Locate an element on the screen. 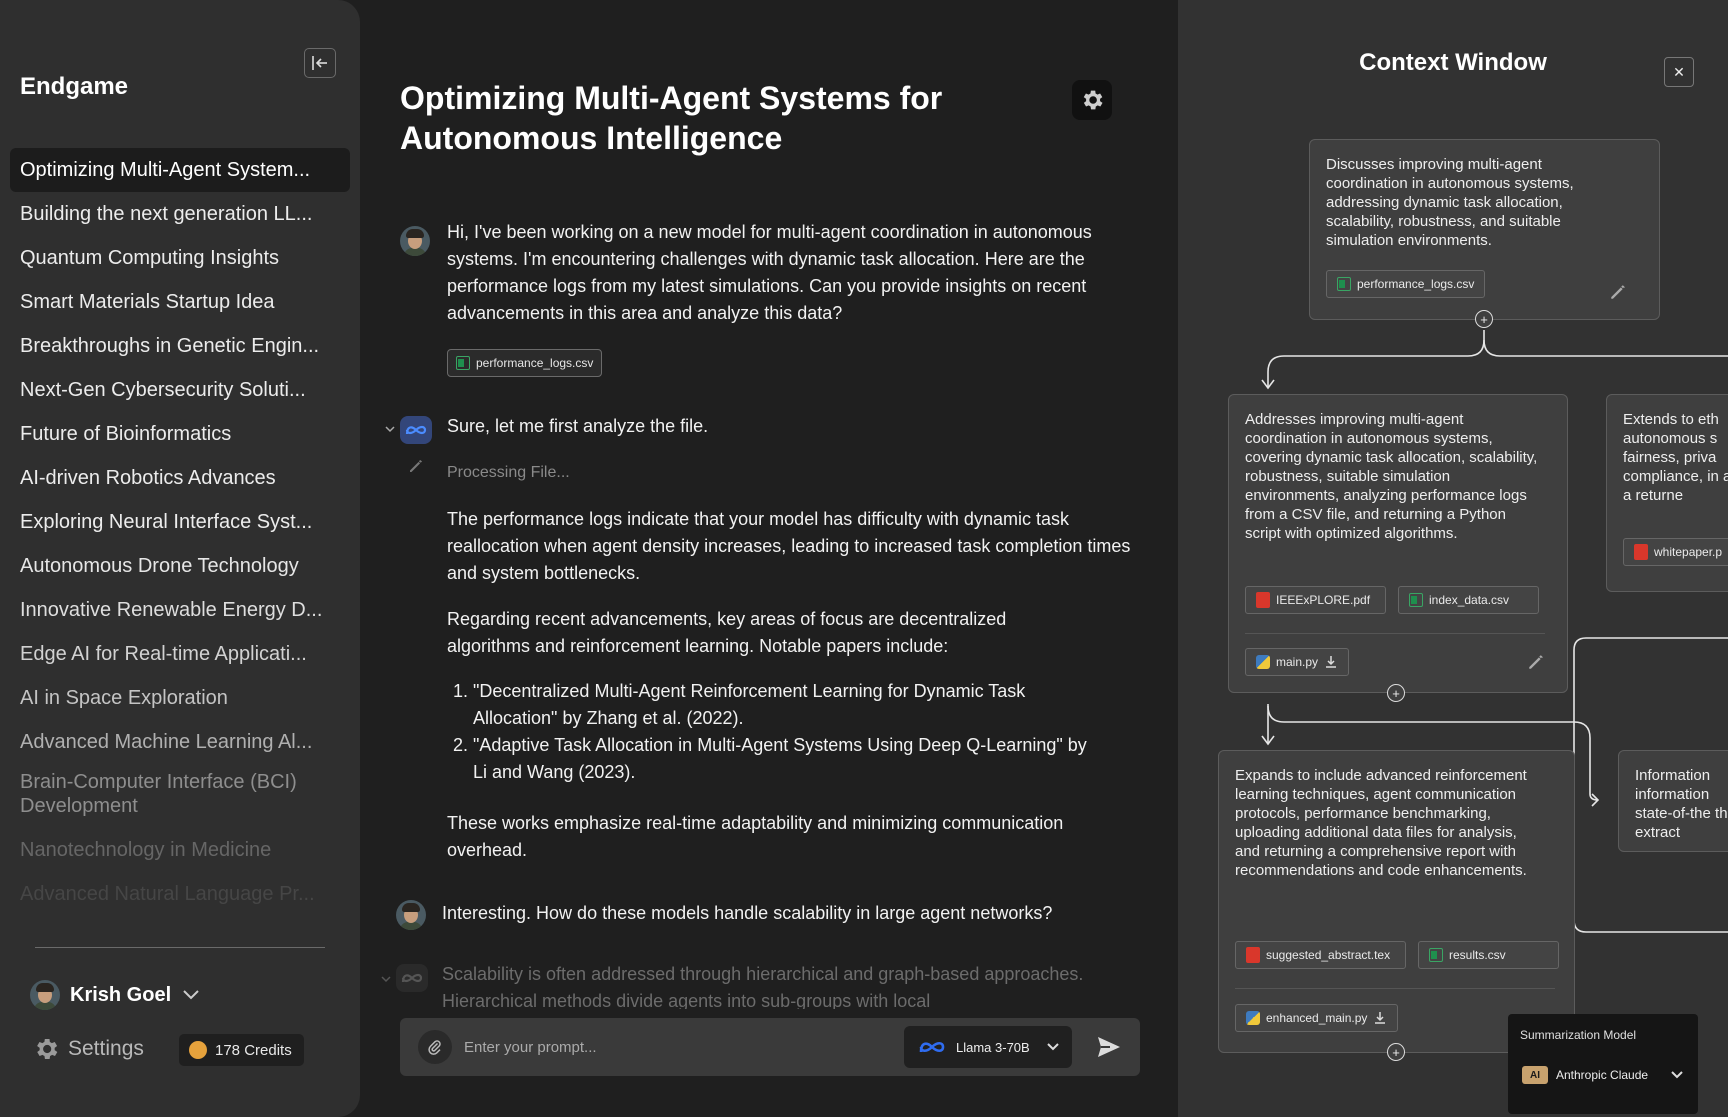  model-select: Llama 3-70B is located at coordinates (988, 1047).